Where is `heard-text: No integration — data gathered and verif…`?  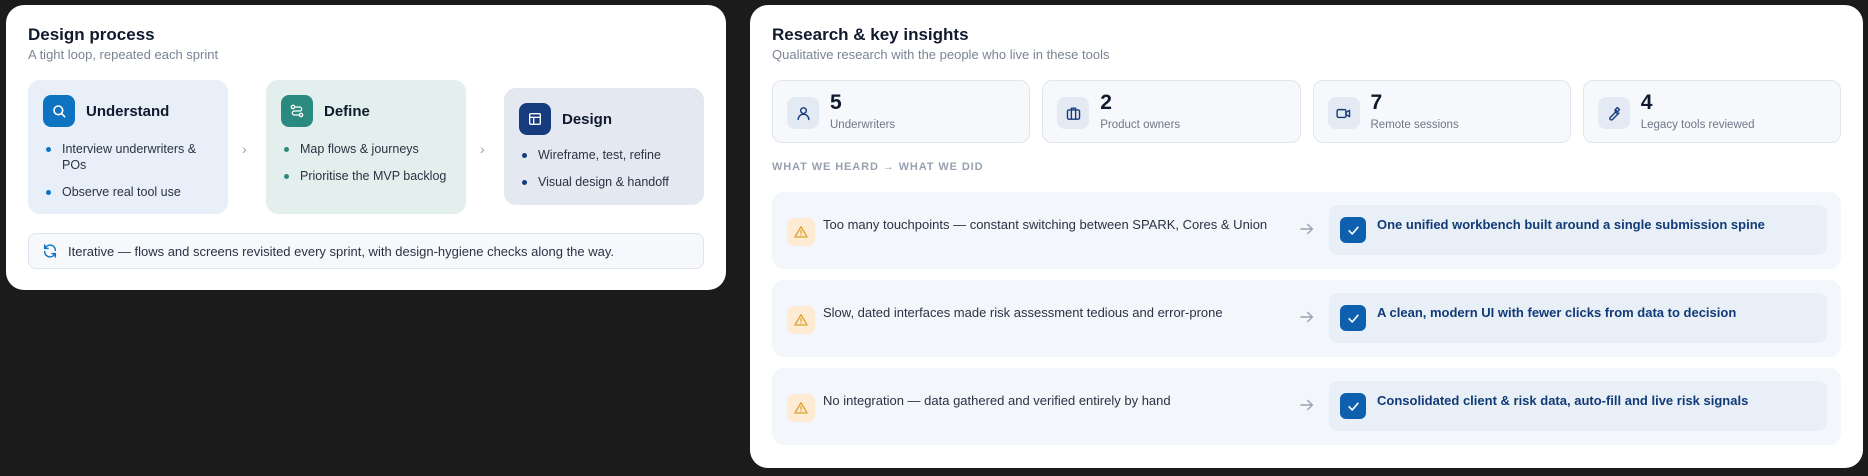
heard-text: No integration — data gathered and verif… is located at coordinates (997, 400).